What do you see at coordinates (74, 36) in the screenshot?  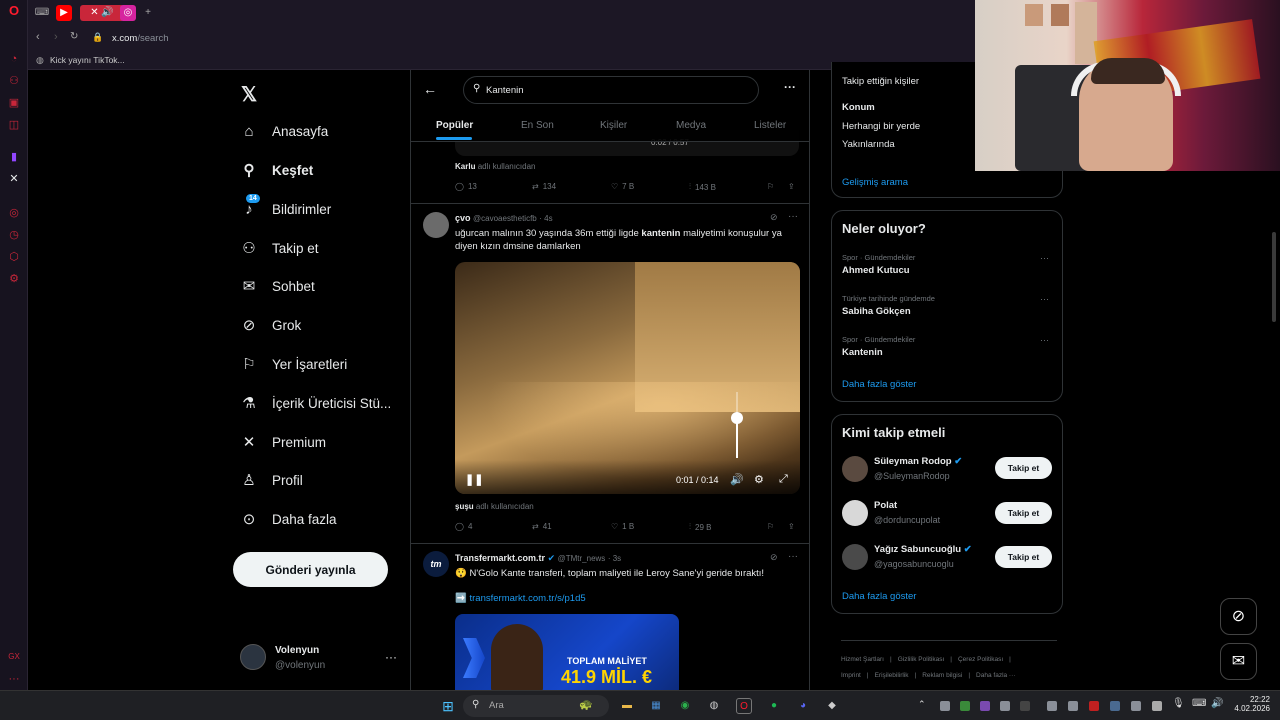 I see `reload-icon: ↻` at bounding box center [74, 36].